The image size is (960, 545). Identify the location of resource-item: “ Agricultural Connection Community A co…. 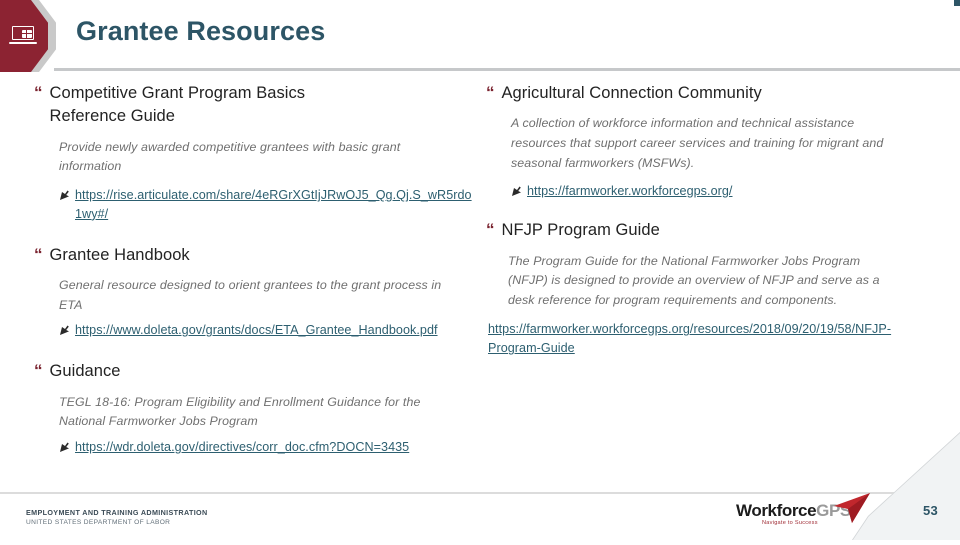
(701, 141).